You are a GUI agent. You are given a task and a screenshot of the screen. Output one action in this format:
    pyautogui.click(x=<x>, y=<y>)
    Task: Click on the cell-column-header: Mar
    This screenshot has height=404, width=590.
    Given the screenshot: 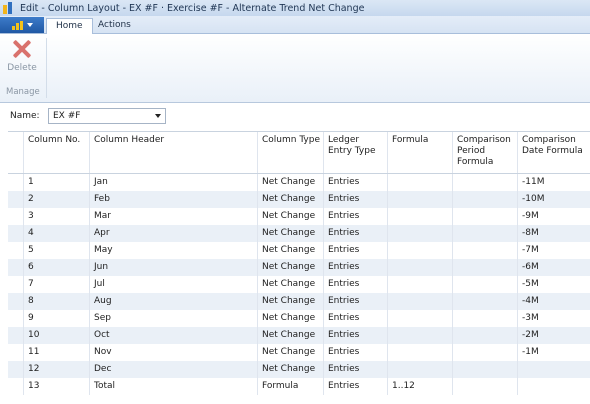 What is the action you would take?
    pyautogui.click(x=173, y=216)
    